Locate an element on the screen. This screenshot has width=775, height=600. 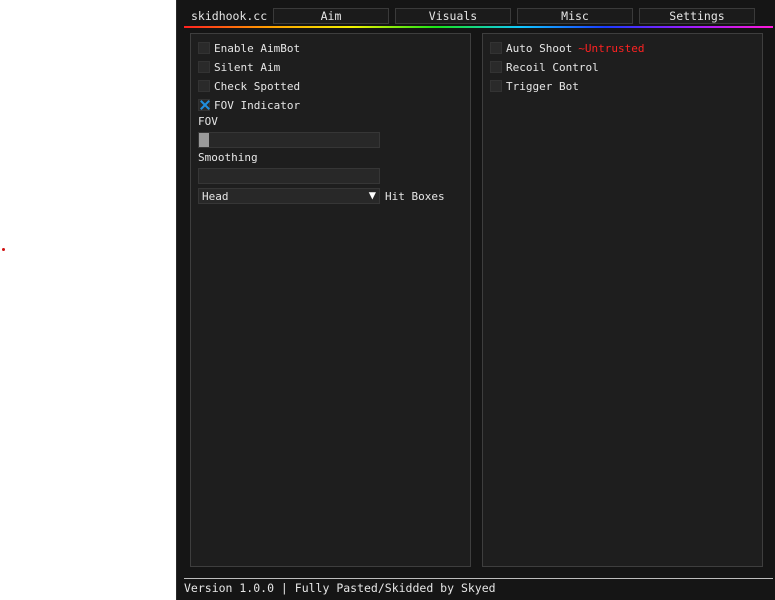
trigger-bot-checkbox is located at coordinates (496, 86).